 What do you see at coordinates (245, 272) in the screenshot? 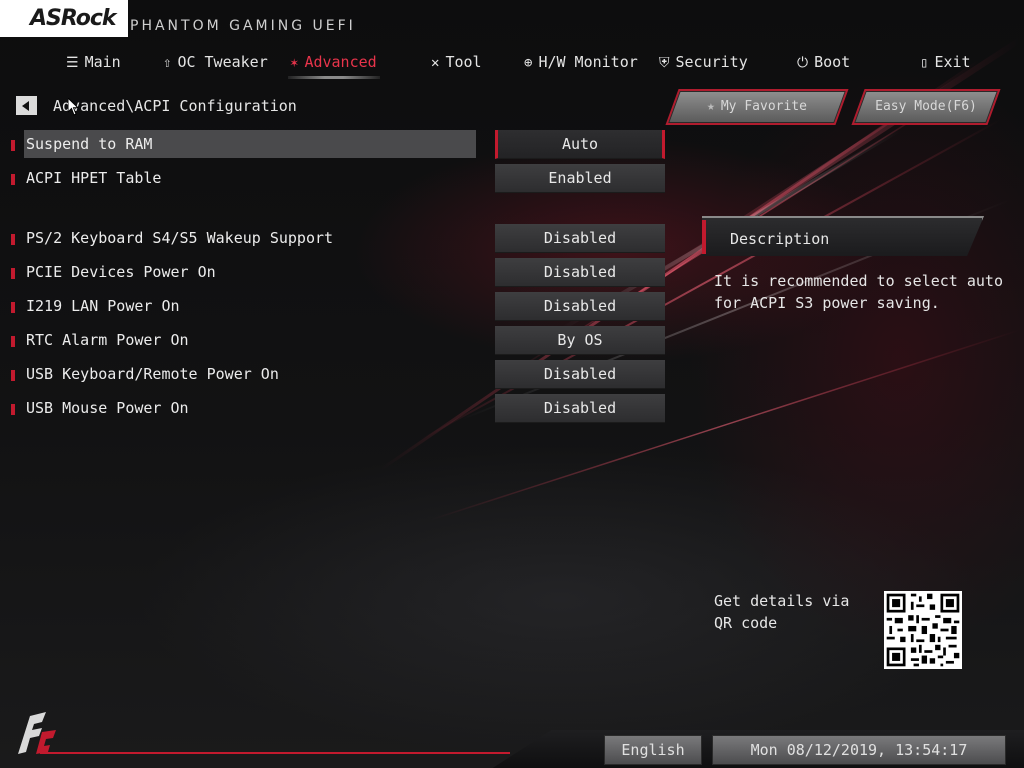
I see `setting-pcie-devices-power-on: PCIE Devices Power On` at bounding box center [245, 272].